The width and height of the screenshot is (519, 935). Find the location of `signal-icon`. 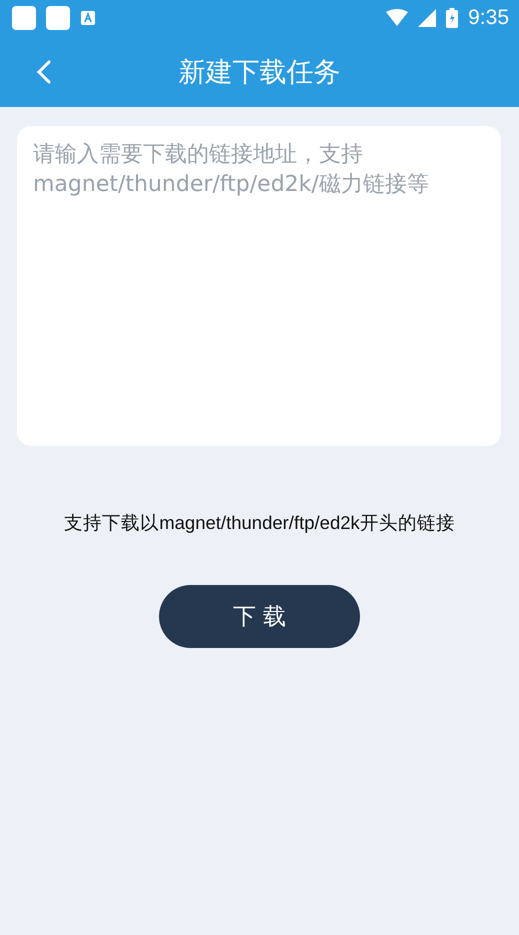

signal-icon is located at coordinates (427, 18).